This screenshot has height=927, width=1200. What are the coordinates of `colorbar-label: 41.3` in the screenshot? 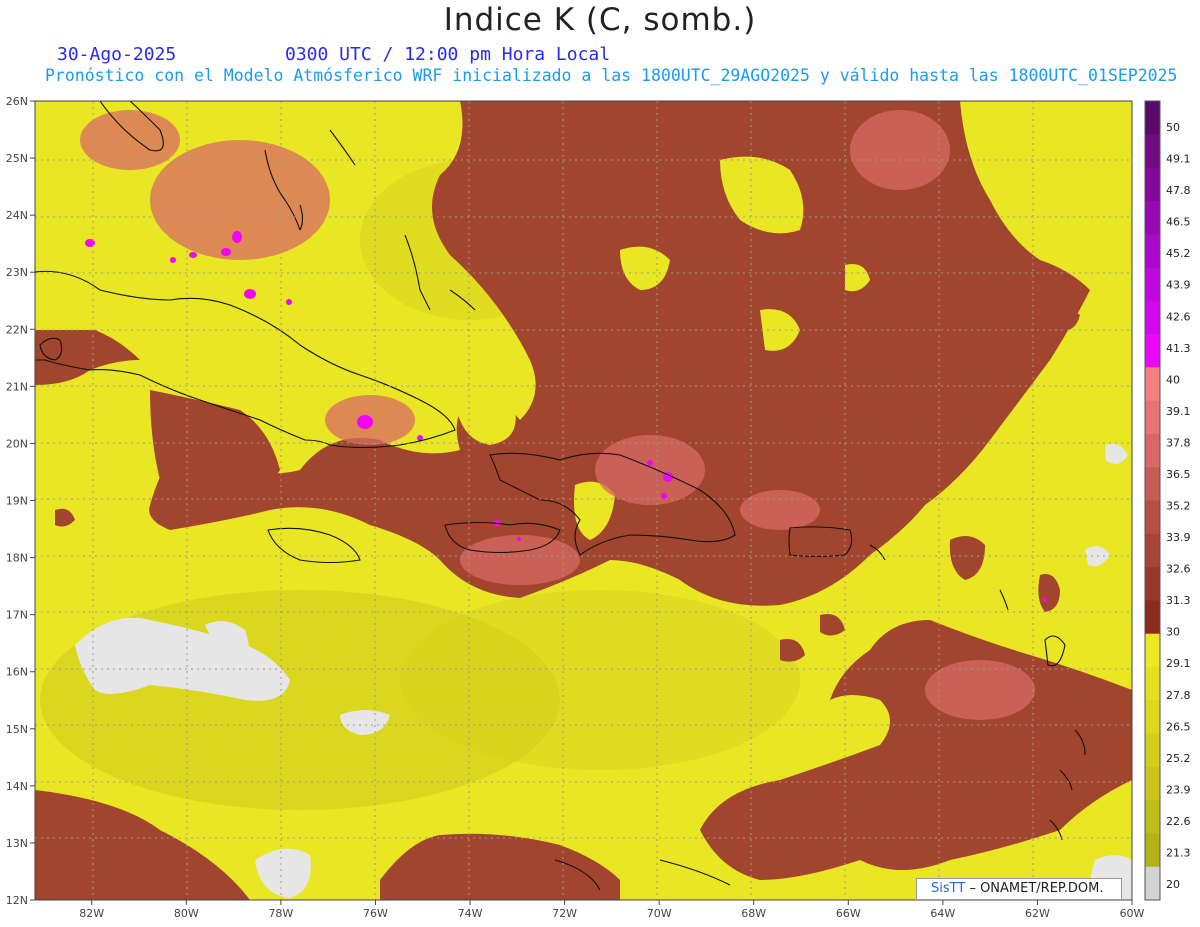 It's located at (1178, 348).